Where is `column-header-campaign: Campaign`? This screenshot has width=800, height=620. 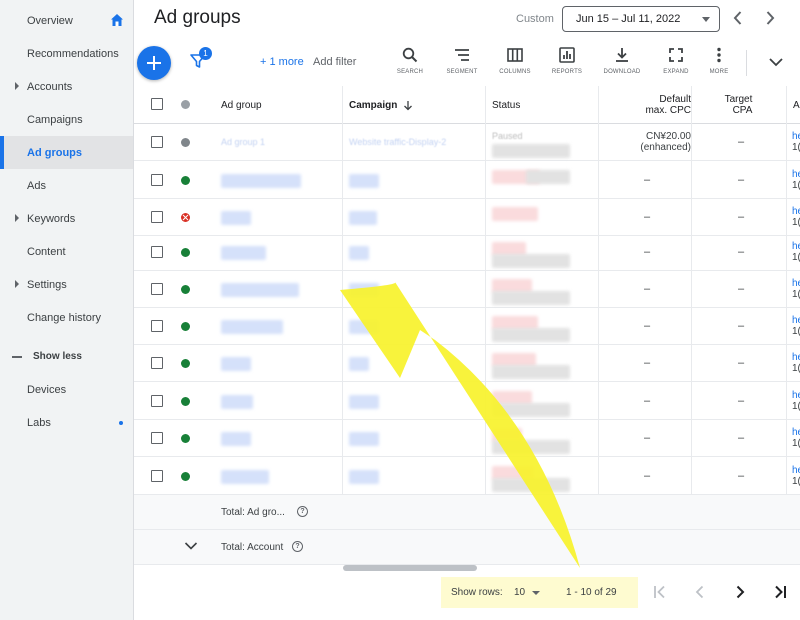 column-header-campaign: Campaign is located at coordinates (381, 105).